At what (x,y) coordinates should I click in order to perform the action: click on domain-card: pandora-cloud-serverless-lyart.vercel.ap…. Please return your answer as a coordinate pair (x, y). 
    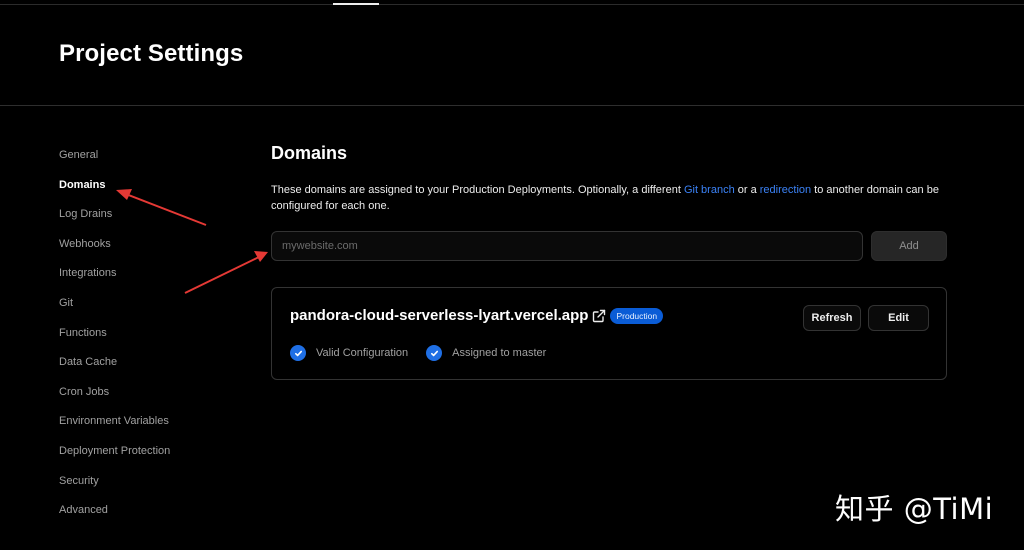
    Looking at the image, I should click on (609, 333).